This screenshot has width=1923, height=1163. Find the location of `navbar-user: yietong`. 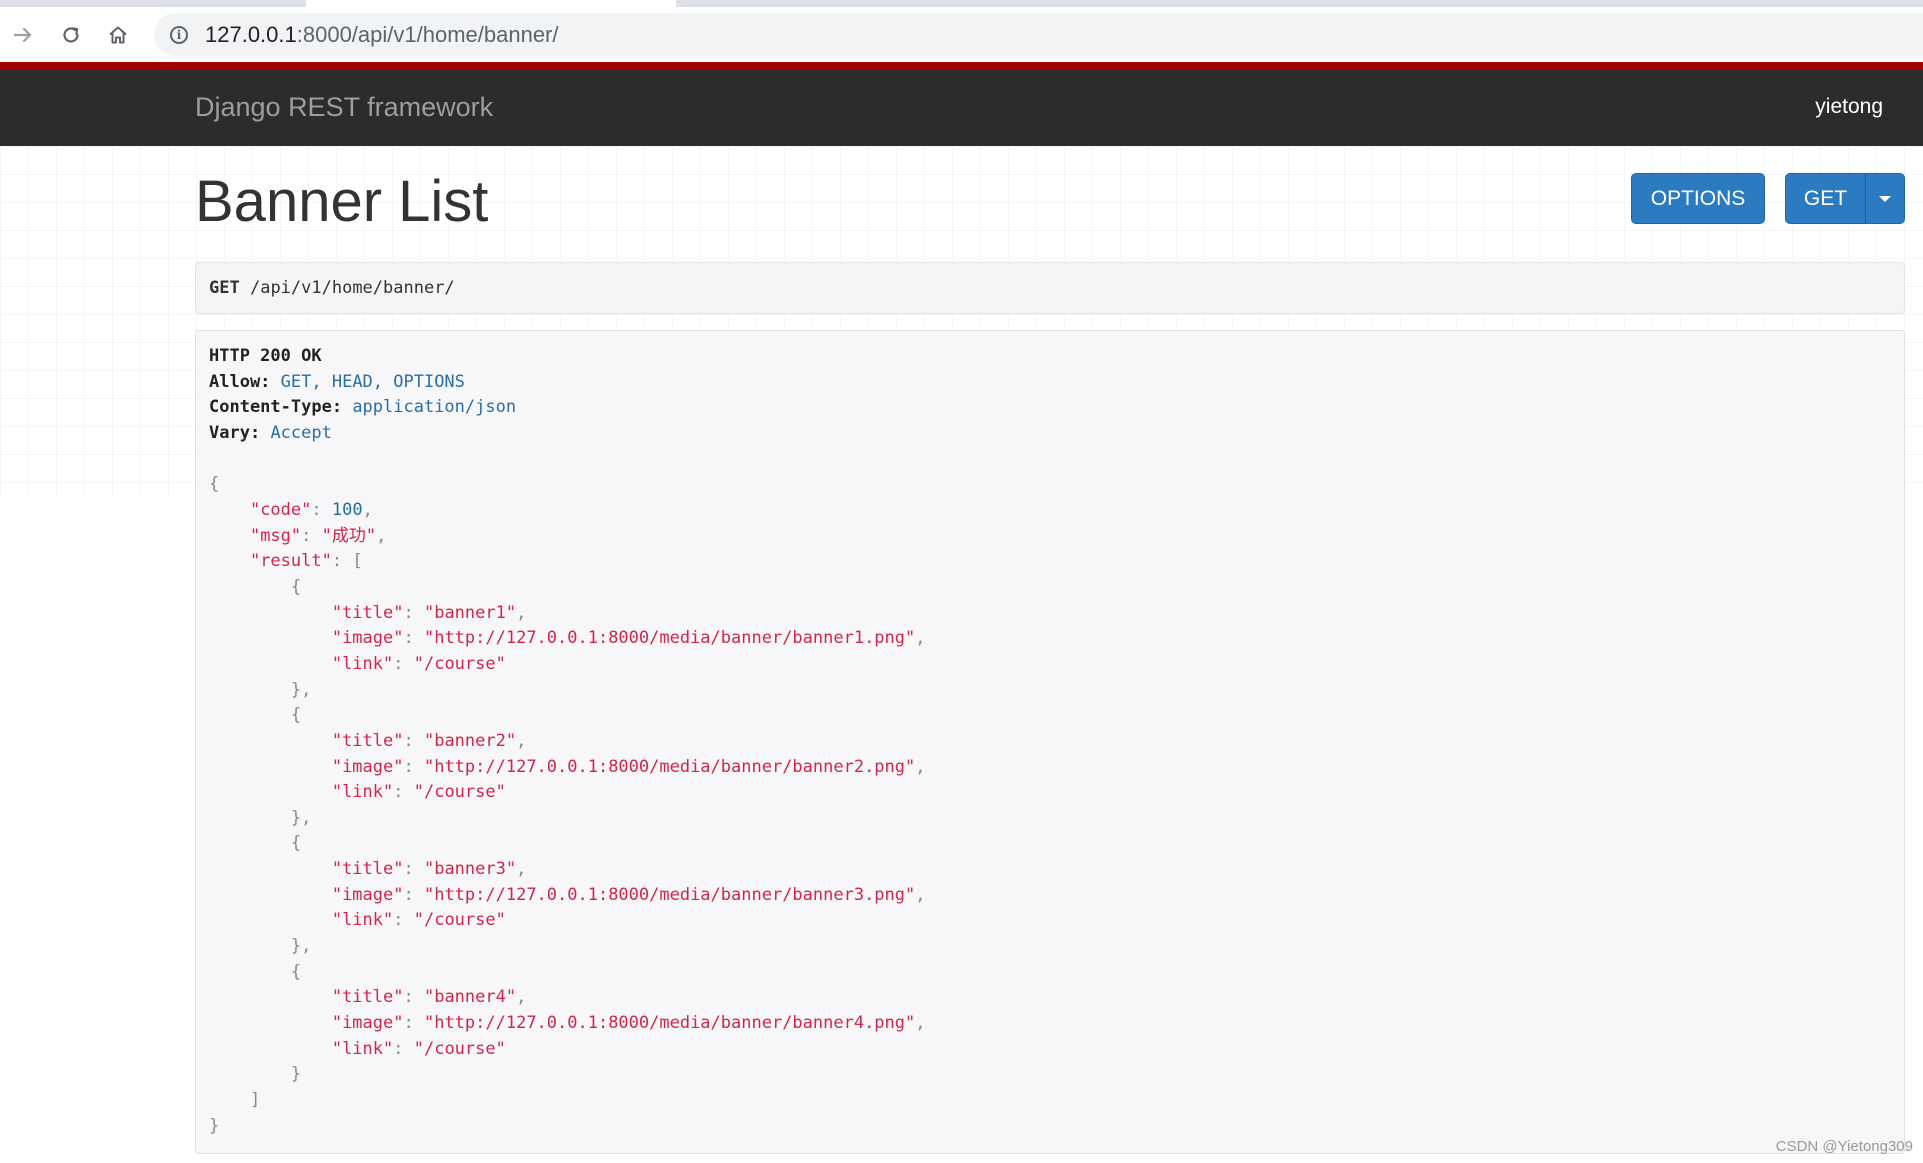

navbar-user: yietong is located at coordinates (1849, 107).